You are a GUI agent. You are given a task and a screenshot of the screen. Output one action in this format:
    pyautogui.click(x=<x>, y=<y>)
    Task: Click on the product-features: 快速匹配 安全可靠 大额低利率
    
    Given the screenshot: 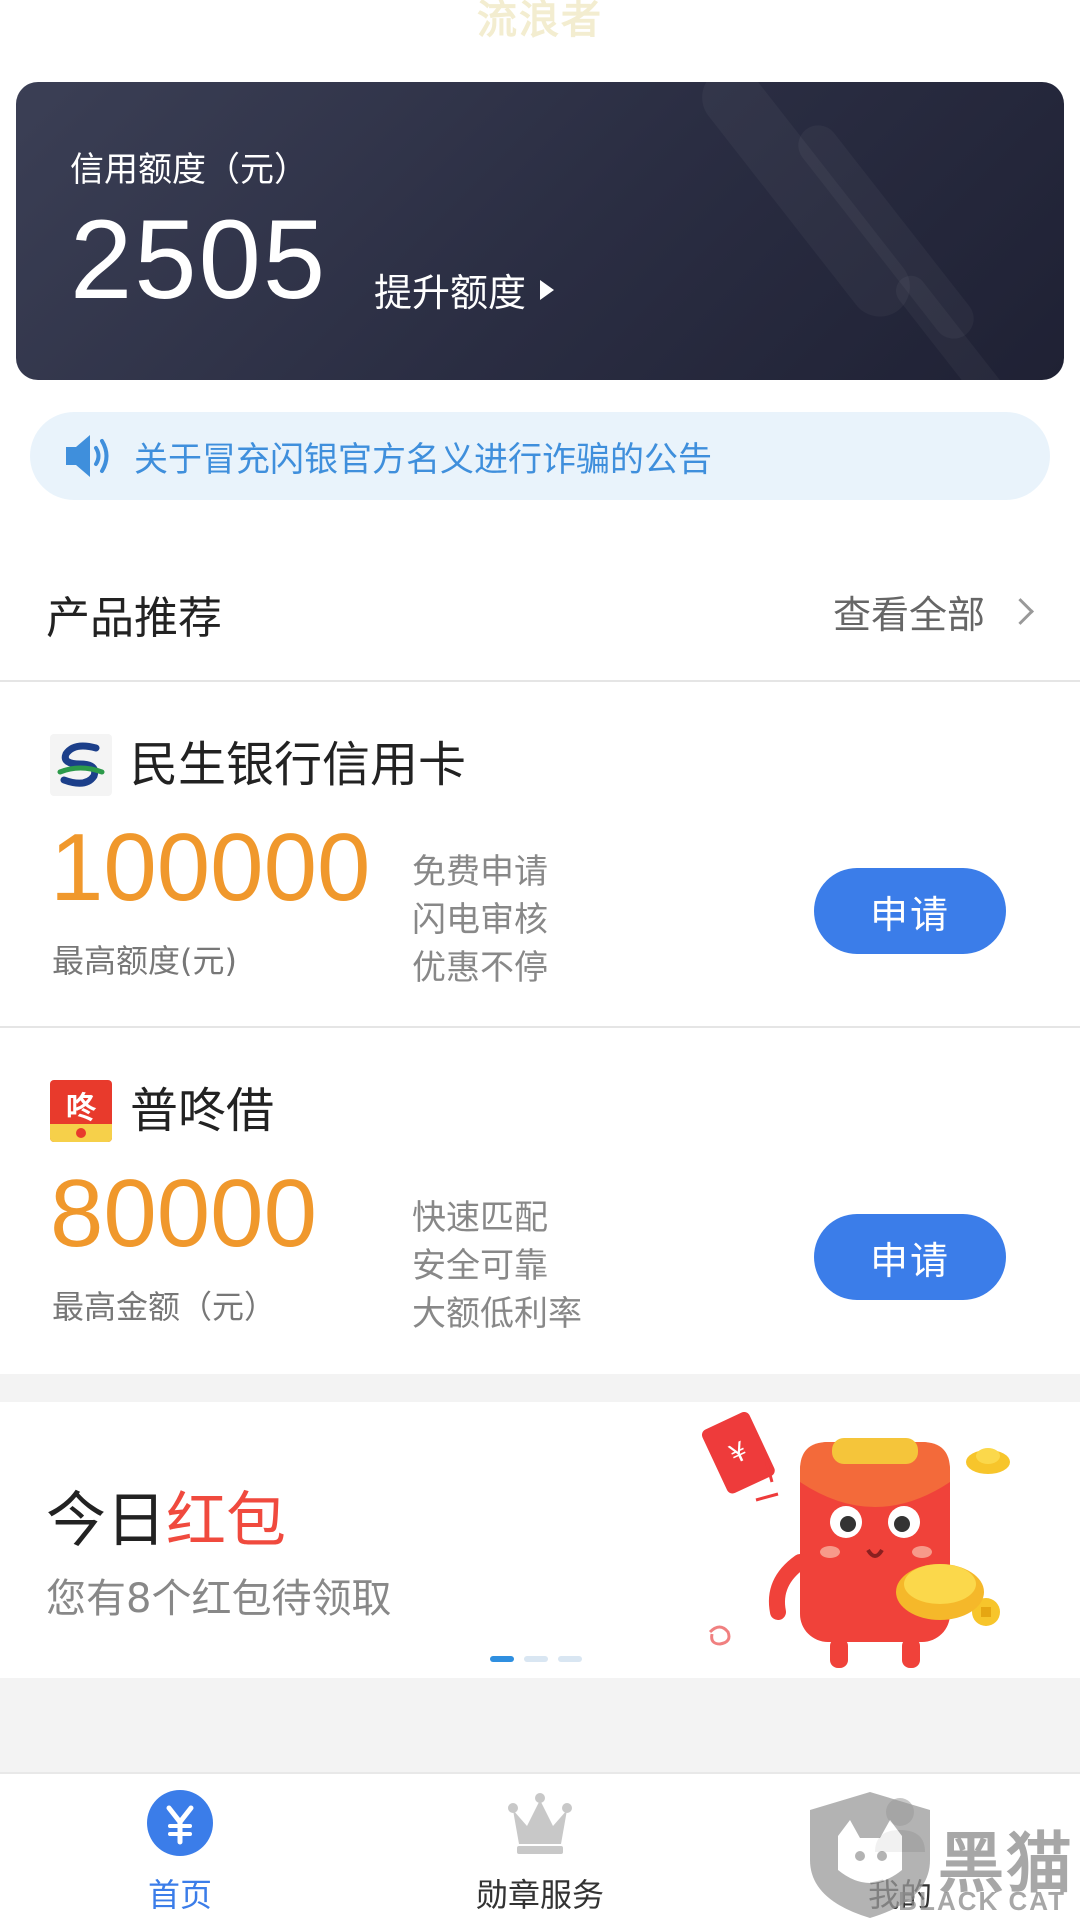 What is the action you would take?
    pyautogui.click(x=497, y=1266)
    